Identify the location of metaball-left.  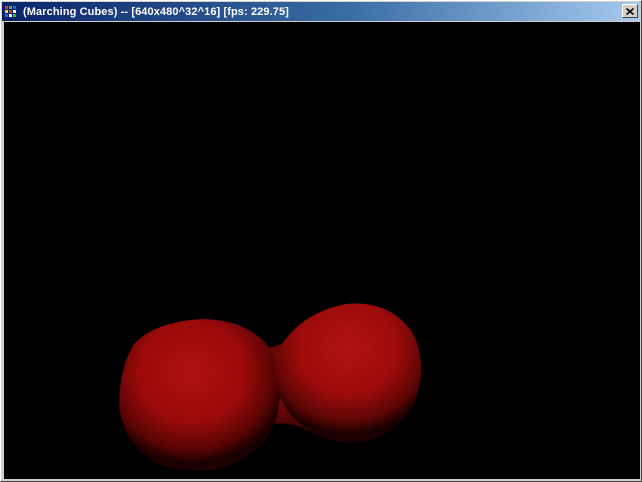
(200, 395).